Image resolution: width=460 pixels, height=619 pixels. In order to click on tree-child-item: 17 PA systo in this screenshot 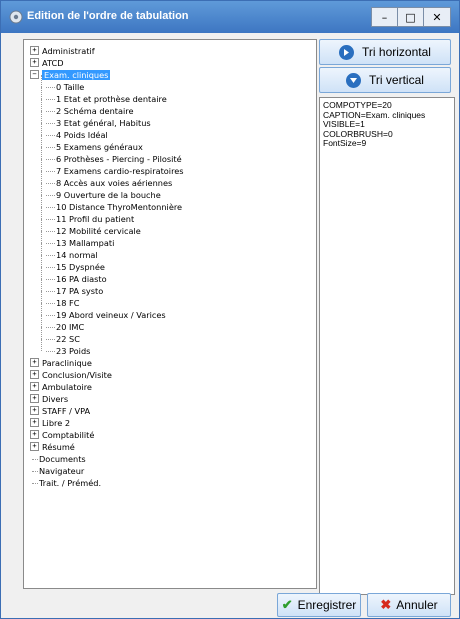, I will do `click(107, 288)`.